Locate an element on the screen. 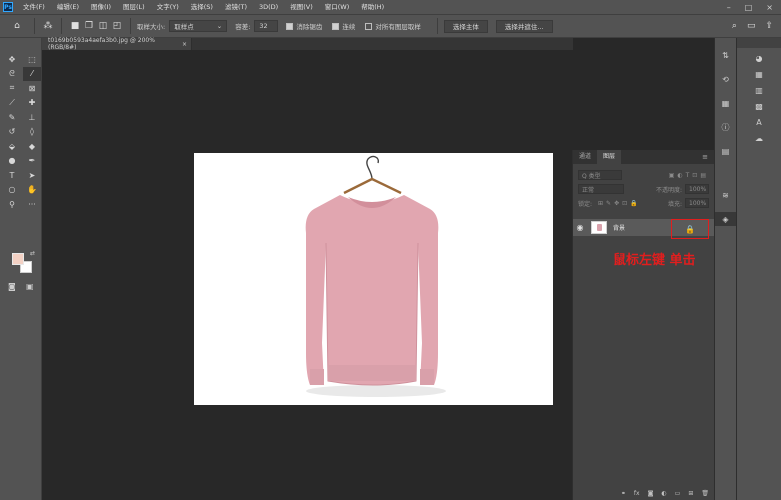 The height and width of the screenshot is (500, 781). brush-icon: ✎ is located at coordinates (12, 117).